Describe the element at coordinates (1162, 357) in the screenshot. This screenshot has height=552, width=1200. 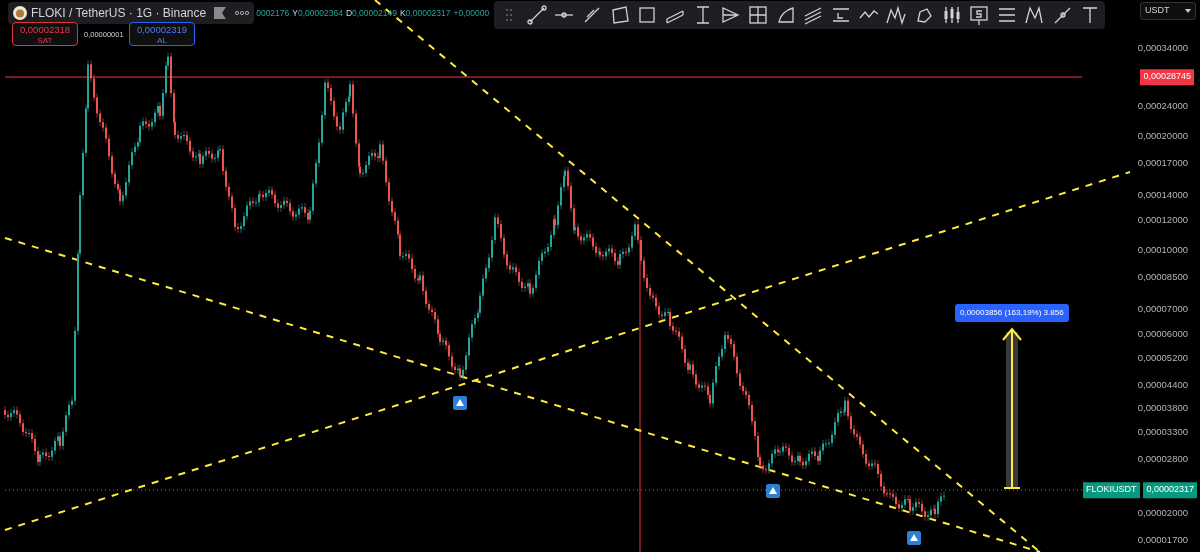
I see `axis-label: 0,00005200` at that location.